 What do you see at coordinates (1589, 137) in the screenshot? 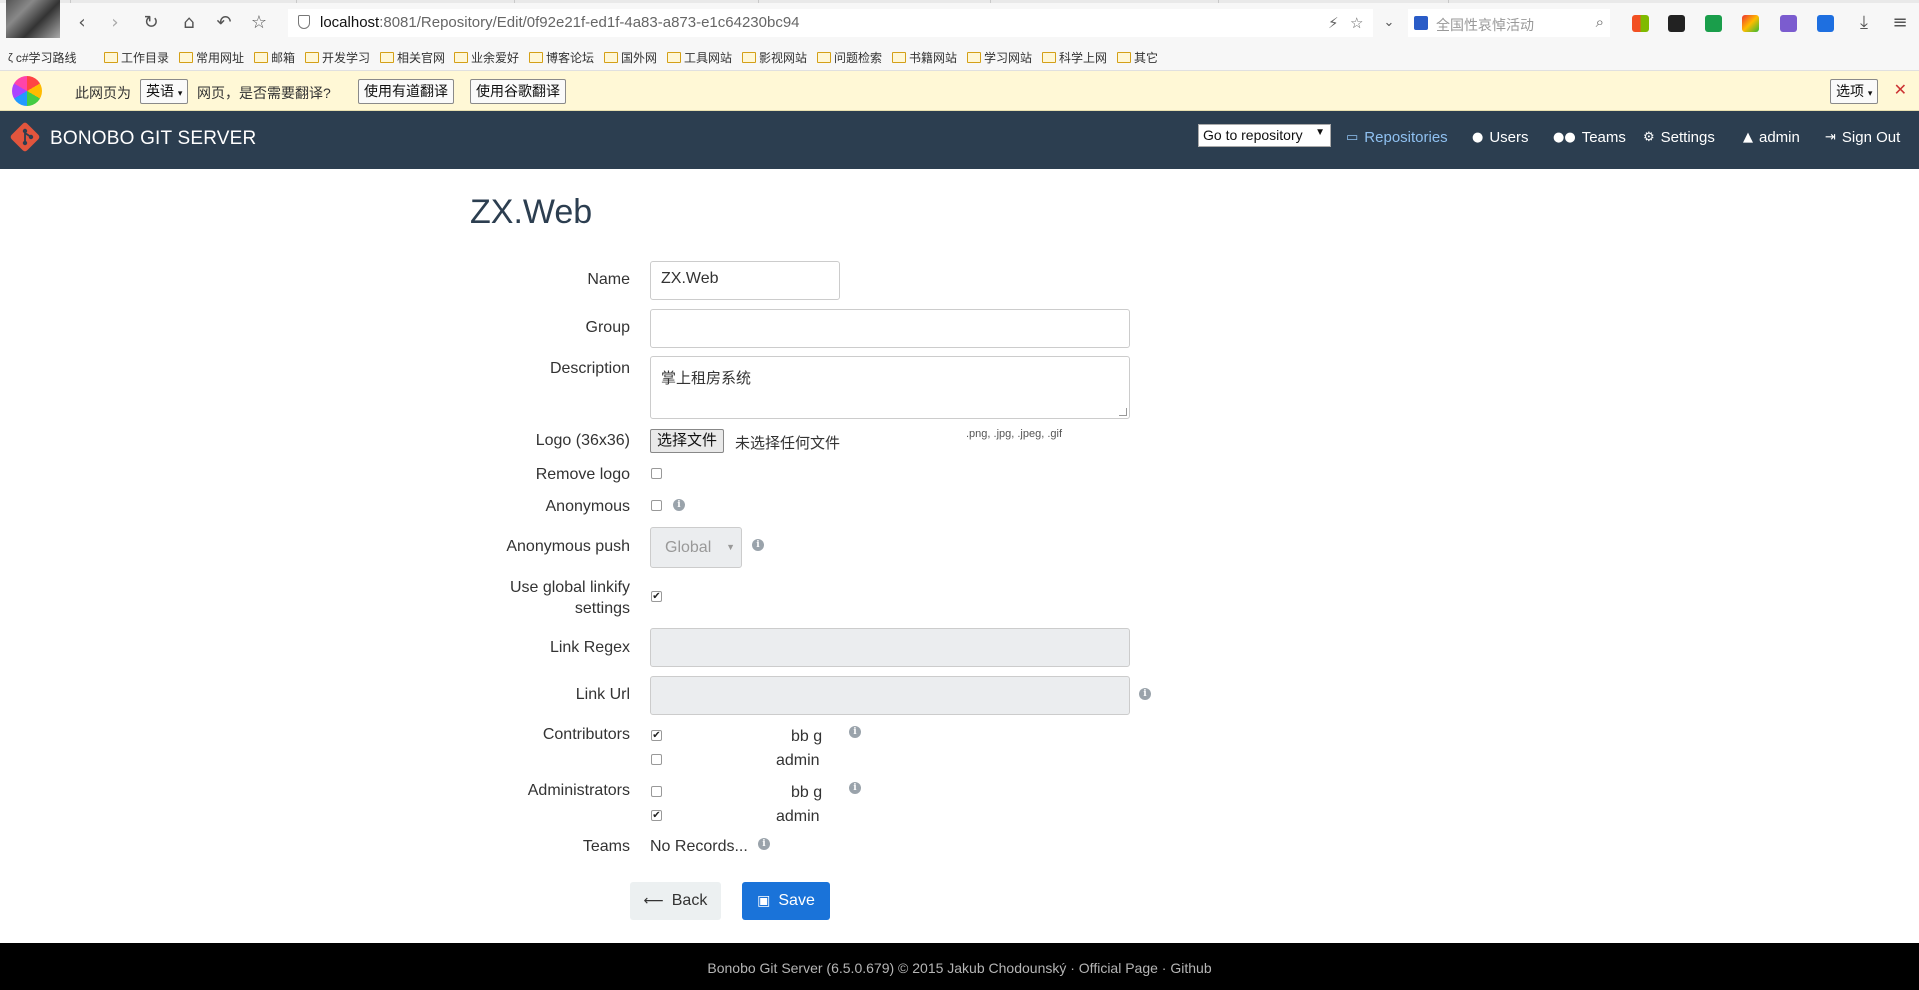
I see `nav-teams: ●● Teams` at bounding box center [1589, 137].